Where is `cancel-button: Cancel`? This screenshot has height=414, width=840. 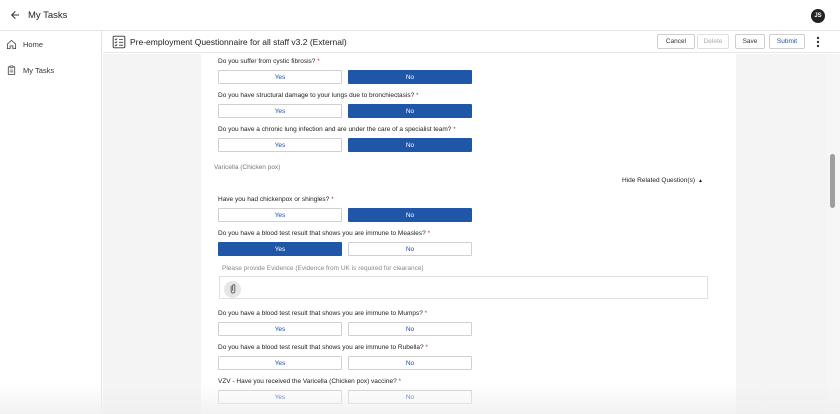 cancel-button: Cancel is located at coordinates (676, 41).